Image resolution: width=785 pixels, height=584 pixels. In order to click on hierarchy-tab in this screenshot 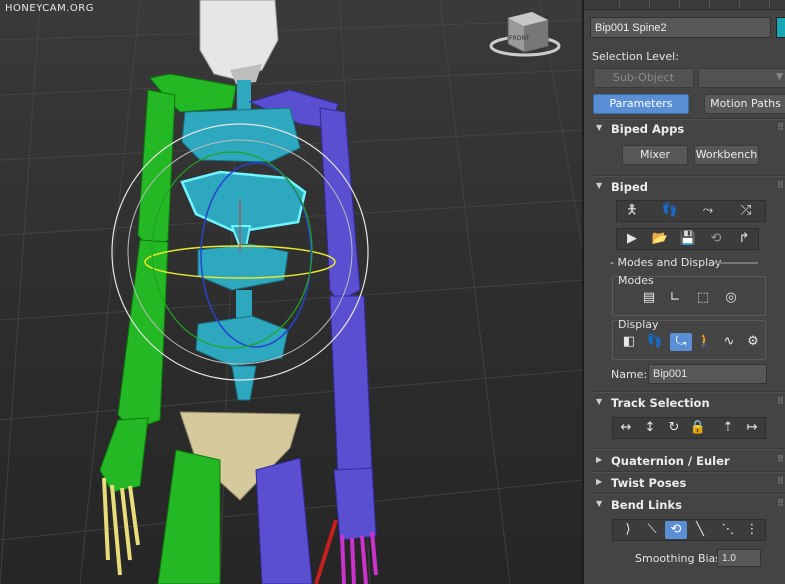, I will do `click(667, 4)`.